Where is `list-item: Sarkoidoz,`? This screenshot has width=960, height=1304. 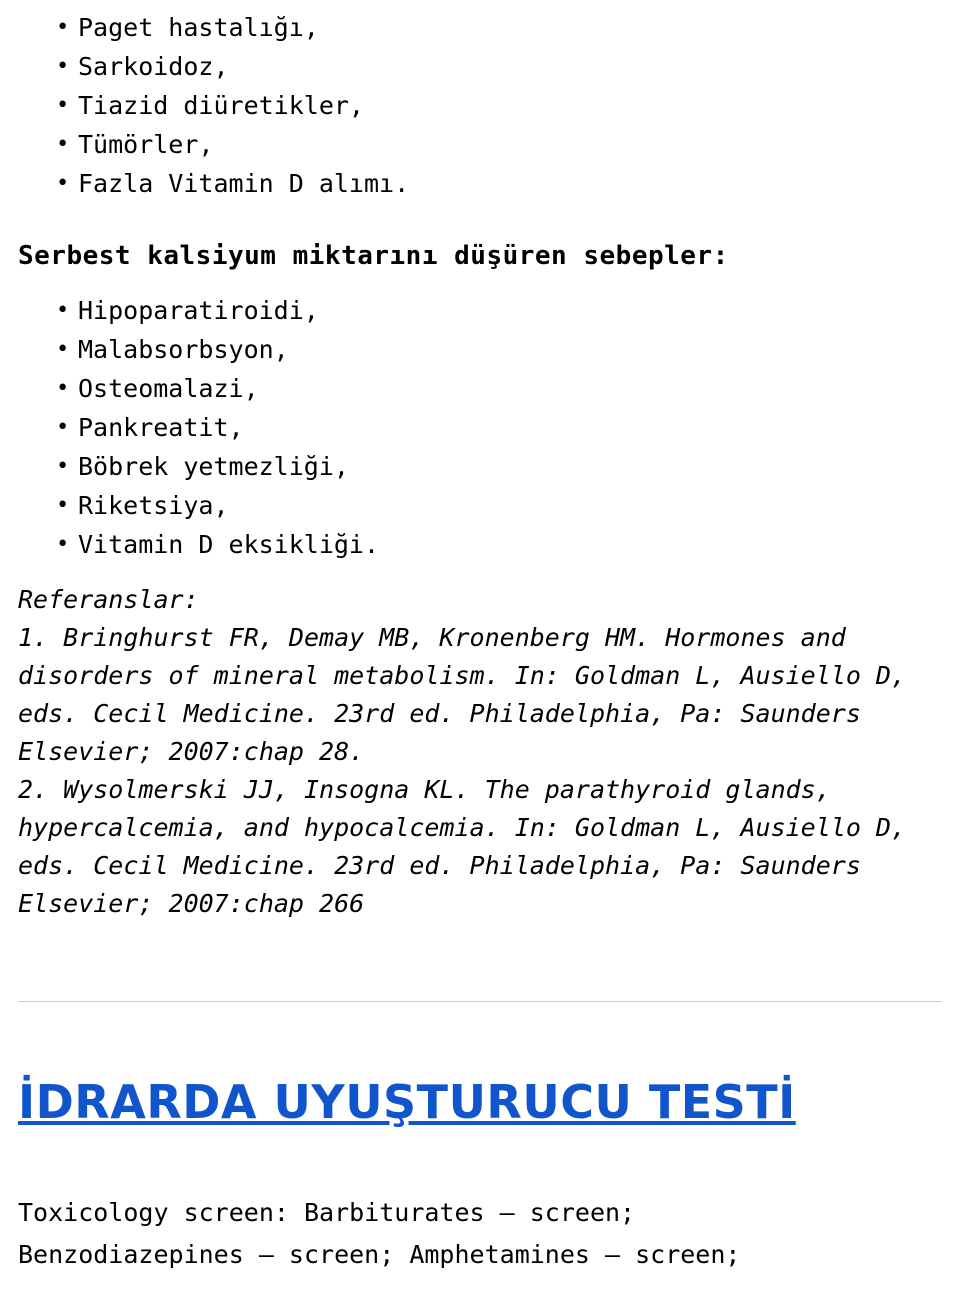
list-item: Sarkoidoz, is located at coordinates (480, 66).